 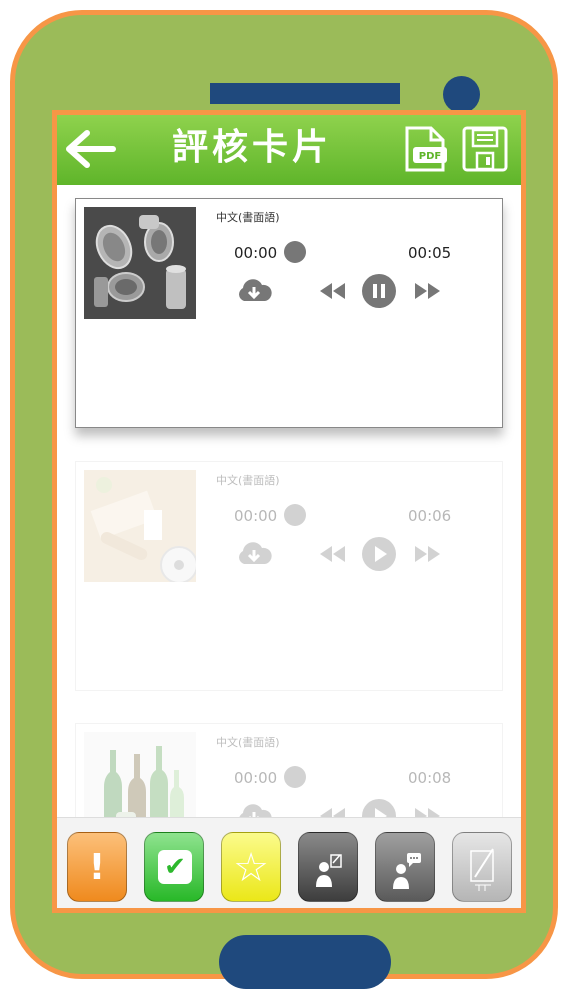 I want to click on app-header: 評核卡片 PDF, so click(x=289, y=150).